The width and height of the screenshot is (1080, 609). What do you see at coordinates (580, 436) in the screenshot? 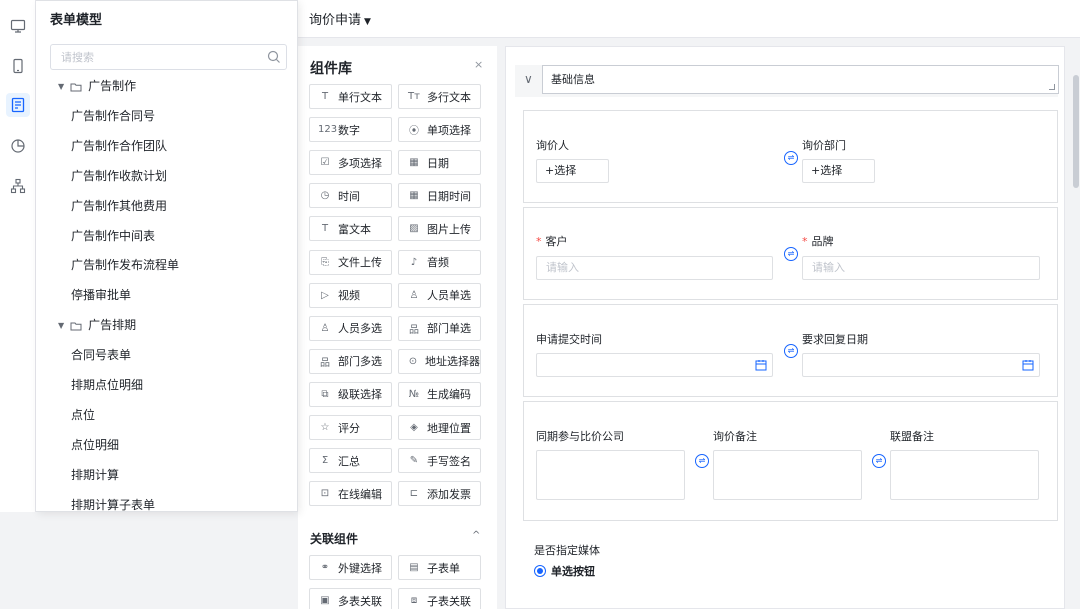
I see `field-label-companies: 同期参与比价公司` at bounding box center [580, 436].